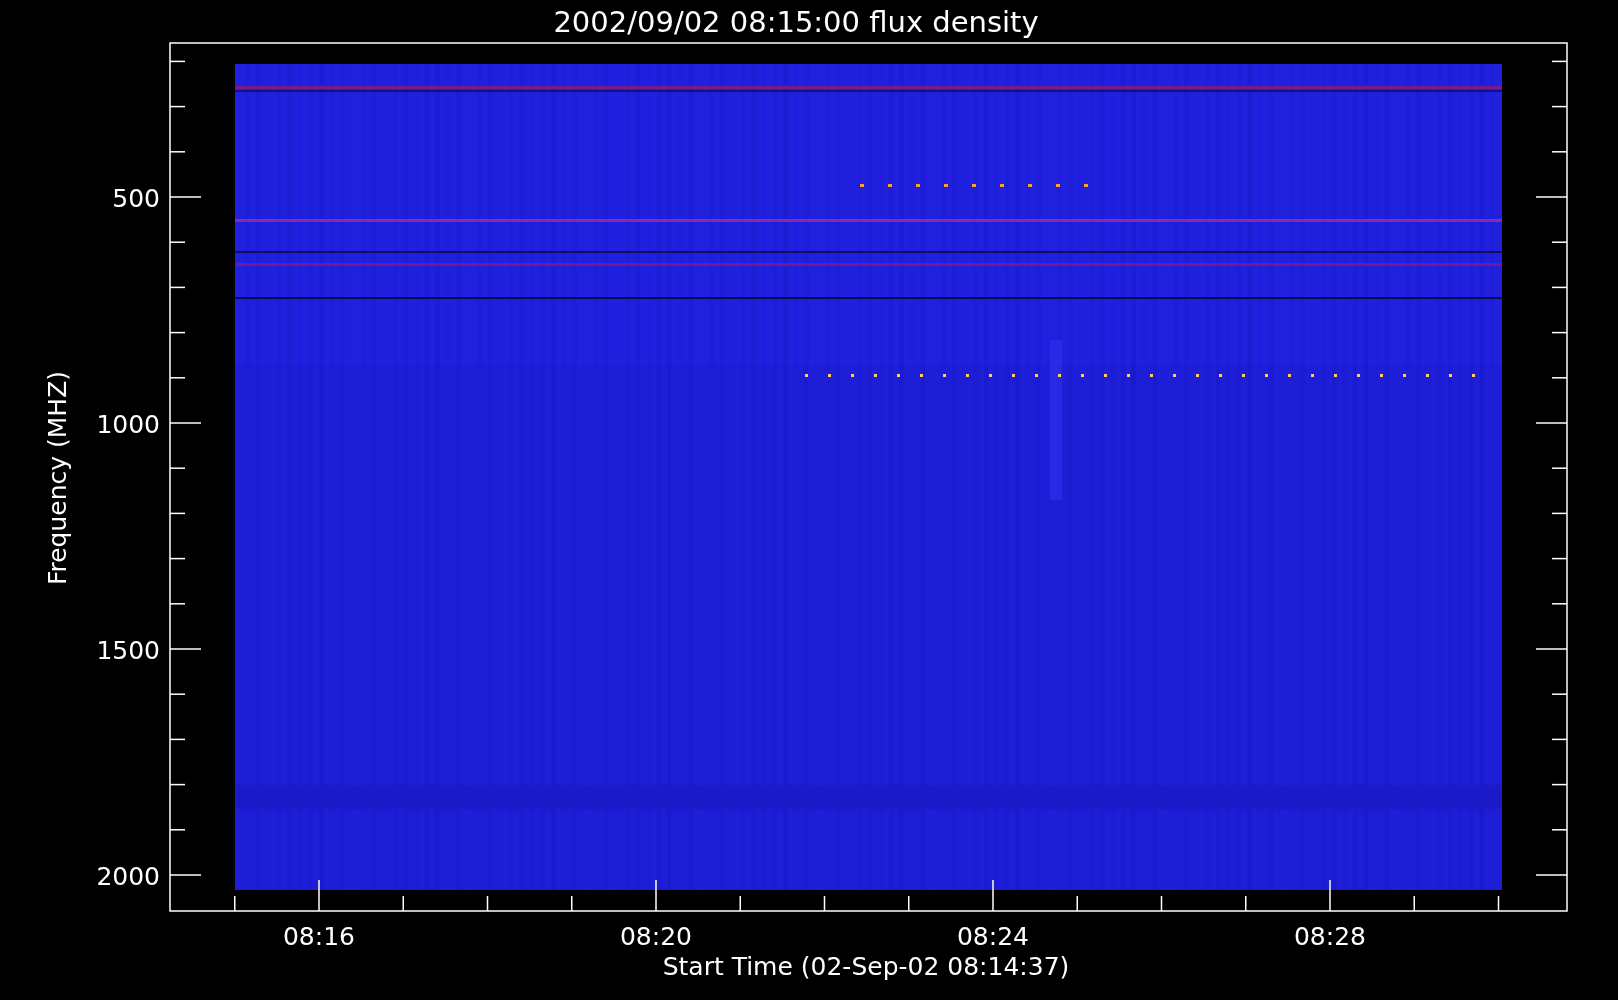 The width and height of the screenshot is (1618, 1000). What do you see at coordinates (57, 478) in the screenshot?
I see `y-axis-title: Frequency (MHZ)` at bounding box center [57, 478].